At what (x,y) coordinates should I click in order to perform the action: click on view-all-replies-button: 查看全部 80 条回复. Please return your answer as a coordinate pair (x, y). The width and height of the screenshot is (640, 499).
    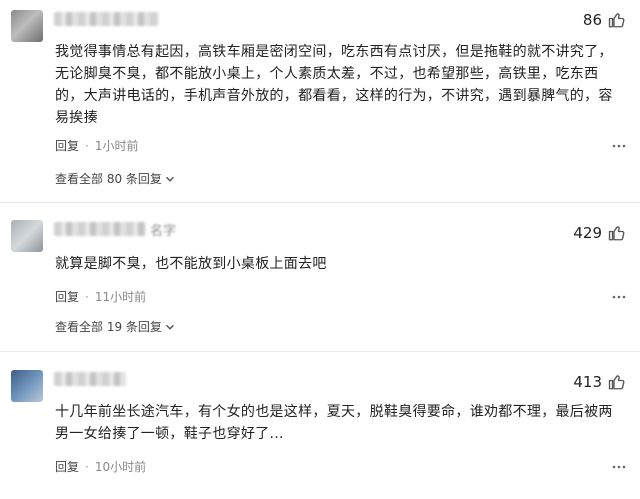
    Looking at the image, I should click on (115, 178).